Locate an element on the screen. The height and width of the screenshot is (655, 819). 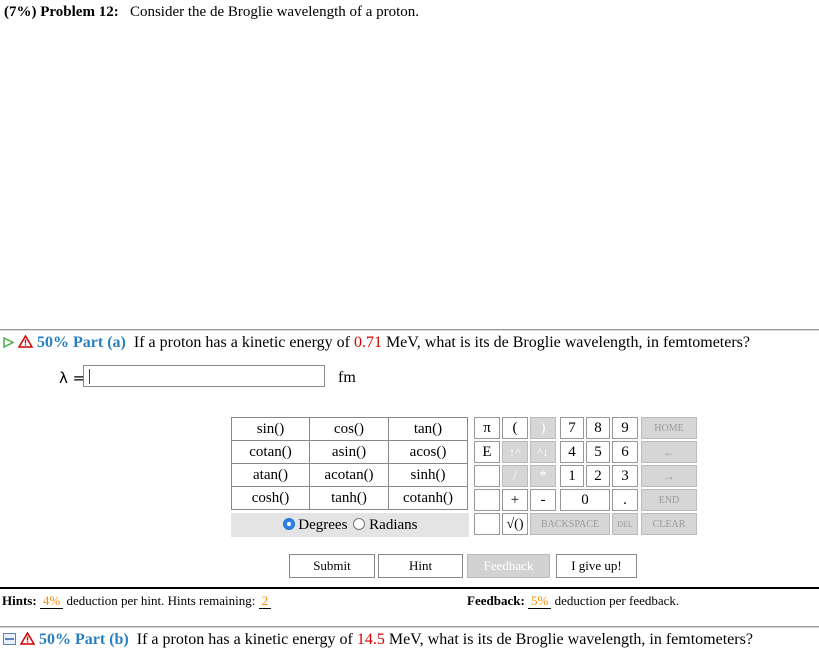
problem-number: (7%) Problem 12: is located at coordinates (61, 12).